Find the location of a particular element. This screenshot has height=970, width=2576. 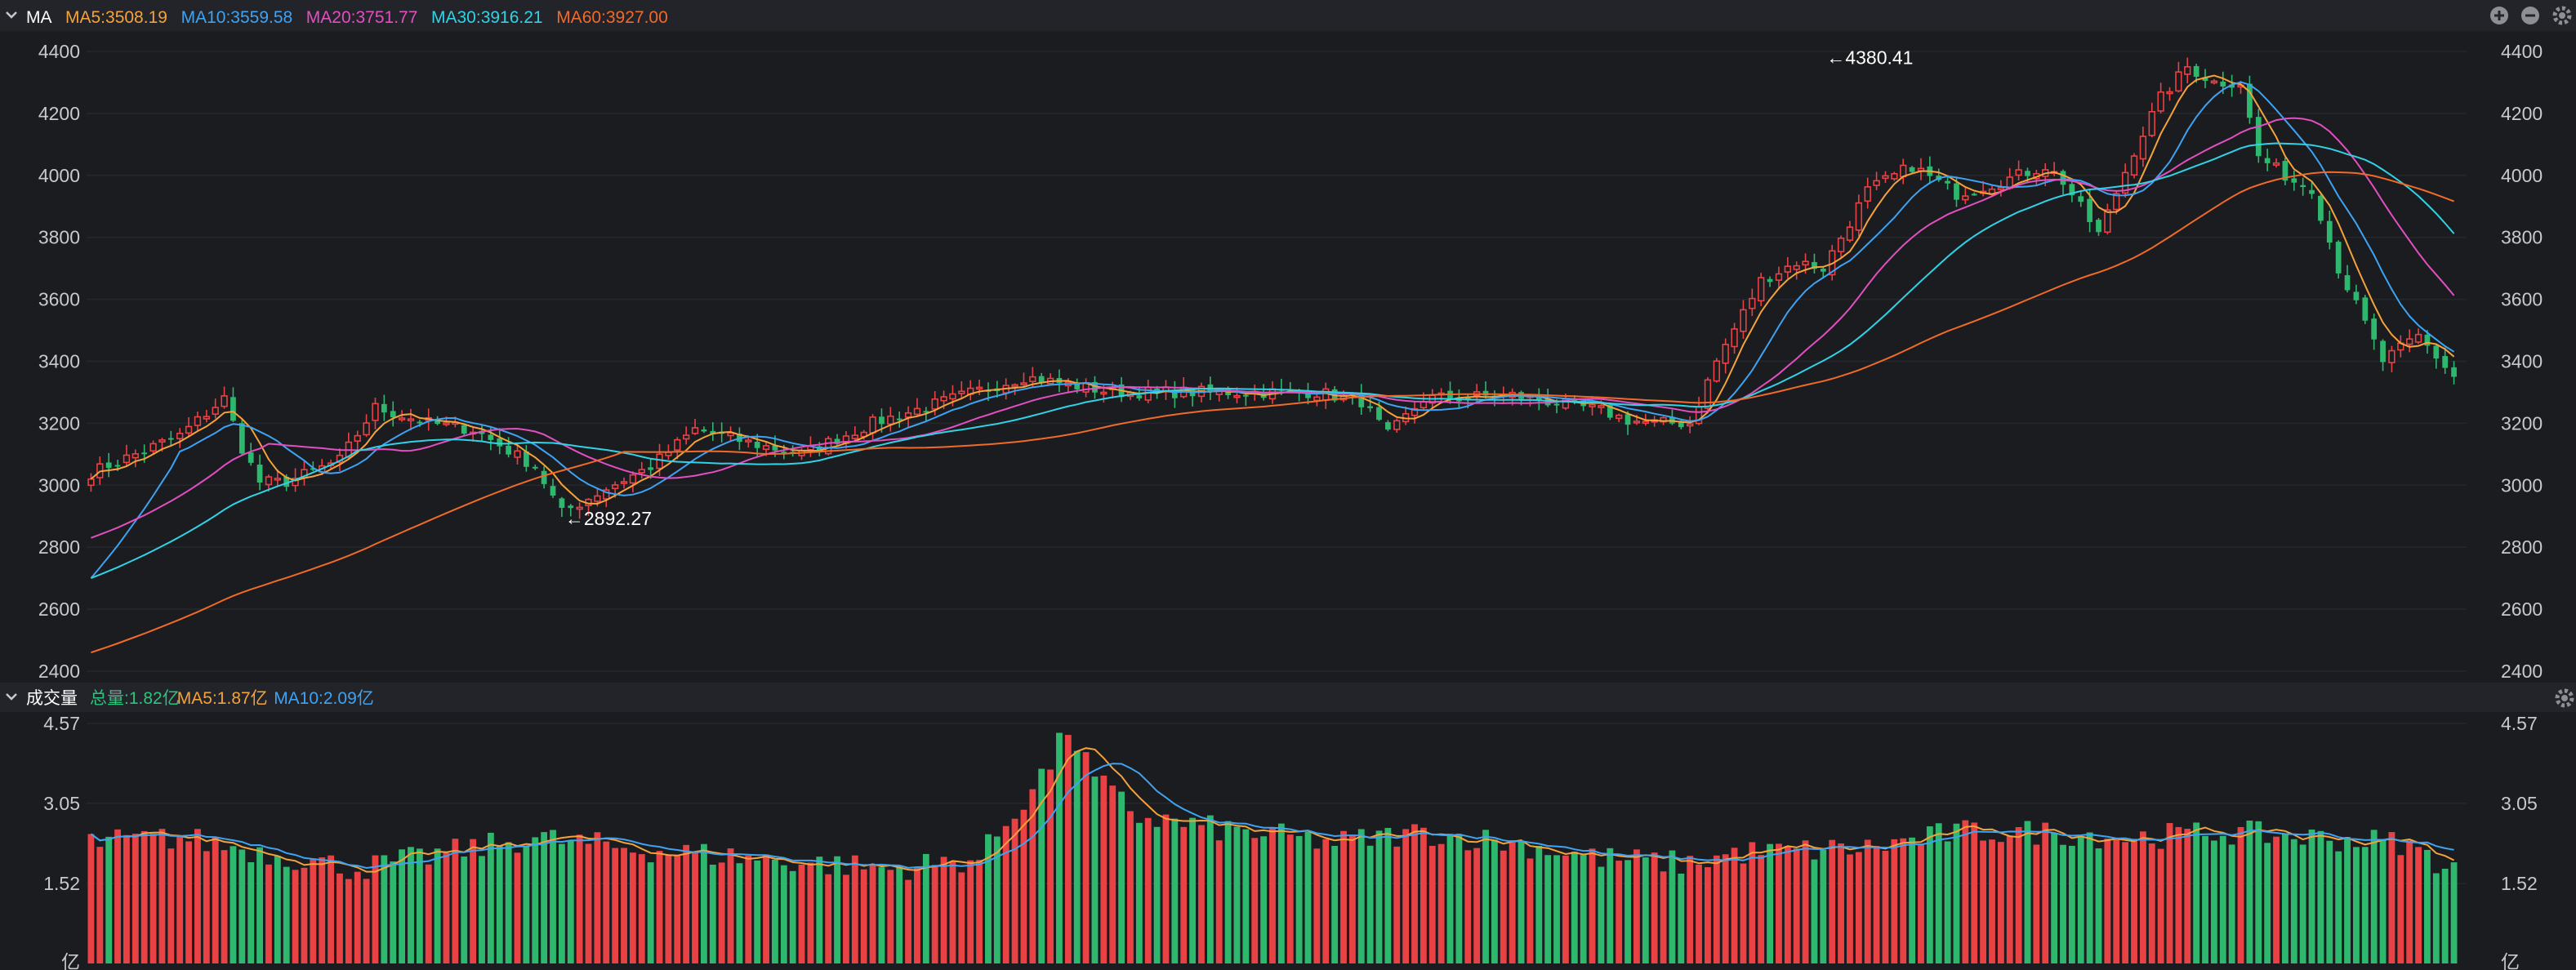

y-tick-label: 4000 is located at coordinates (59, 175).